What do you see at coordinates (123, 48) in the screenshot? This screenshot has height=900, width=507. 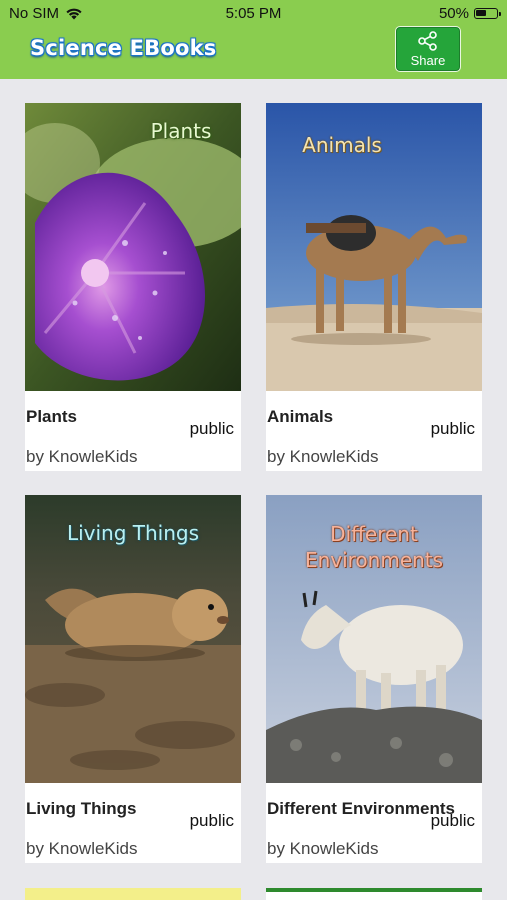 I see `app-title: Science EBooks` at bounding box center [123, 48].